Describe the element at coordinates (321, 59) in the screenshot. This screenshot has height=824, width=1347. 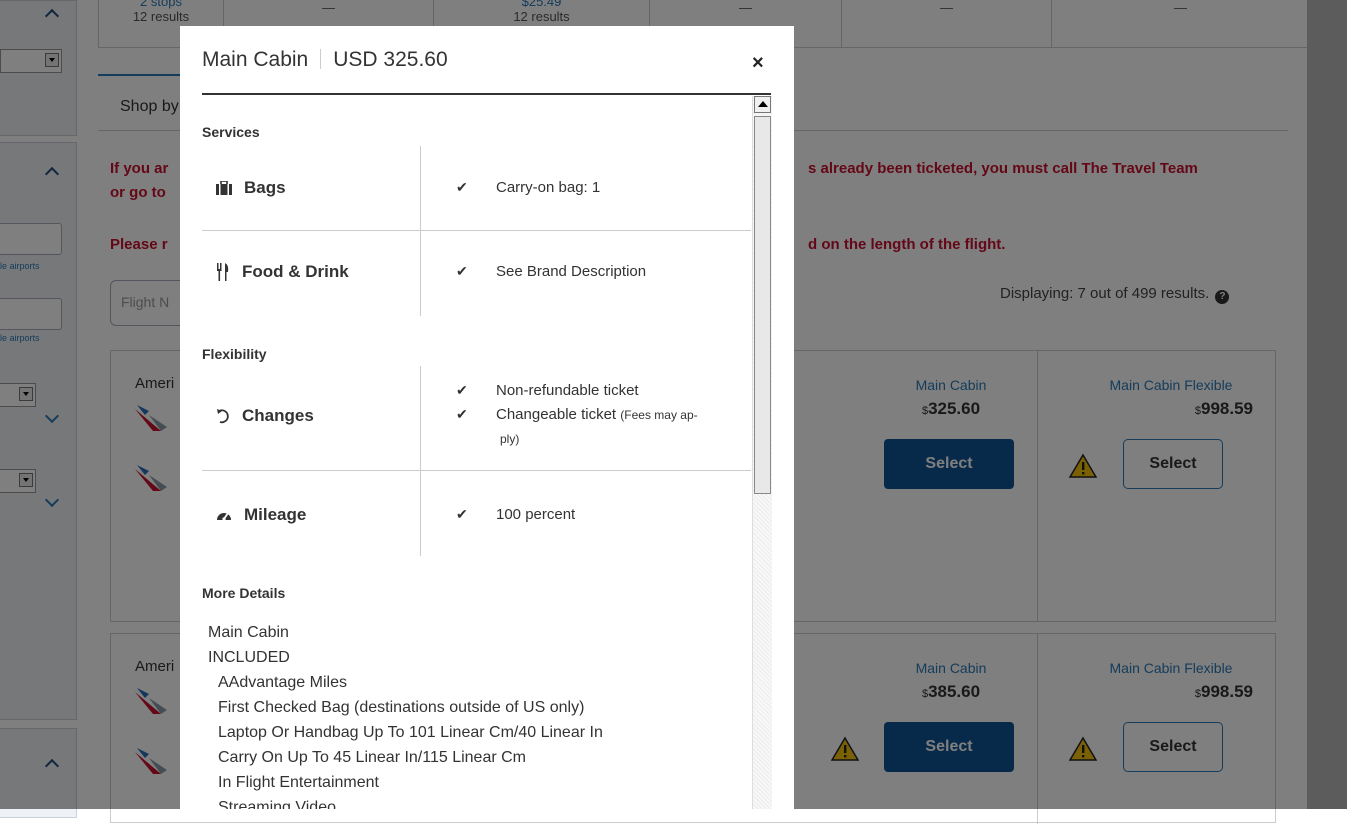
I see `title-separator` at that location.